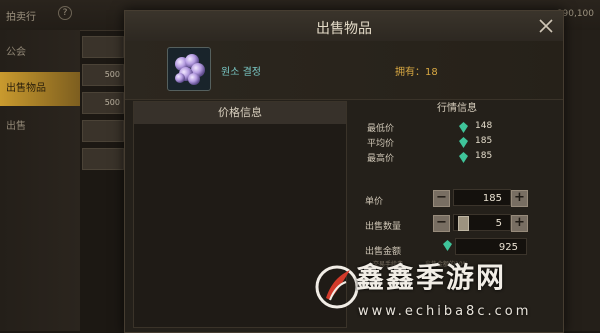  What do you see at coordinates (442, 127) in the screenshot?
I see `stat-row-min: 最低价 148` at bounding box center [442, 127].